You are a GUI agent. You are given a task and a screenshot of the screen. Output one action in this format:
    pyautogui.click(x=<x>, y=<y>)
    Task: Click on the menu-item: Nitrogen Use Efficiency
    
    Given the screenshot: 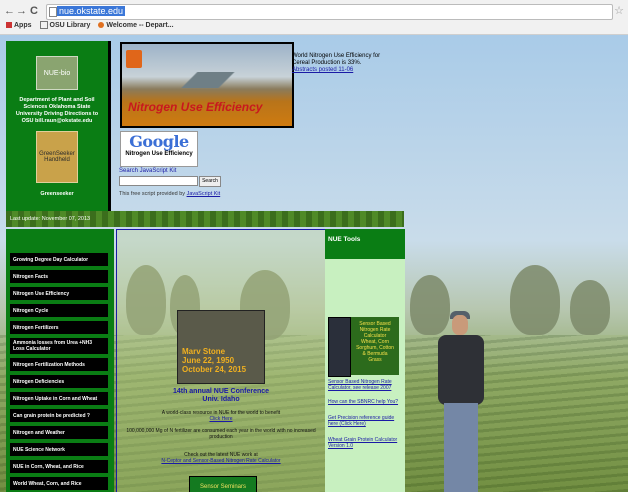 What is the action you would take?
    pyautogui.click(x=59, y=293)
    